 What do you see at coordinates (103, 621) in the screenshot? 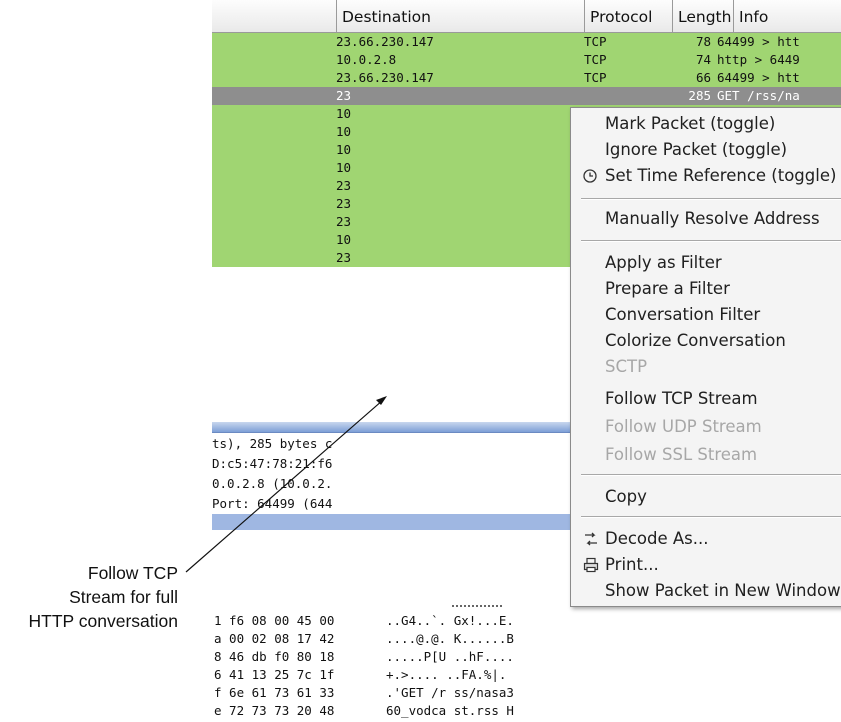
I see `callout-line: HTTP conversation` at bounding box center [103, 621].